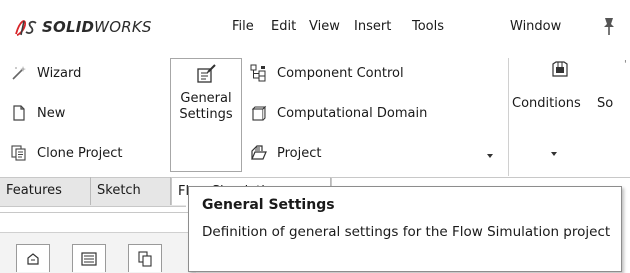 This screenshot has height=273, width=630. What do you see at coordinates (26, 28) in the screenshot?
I see `ds-logo-icon` at bounding box center [26, 28].